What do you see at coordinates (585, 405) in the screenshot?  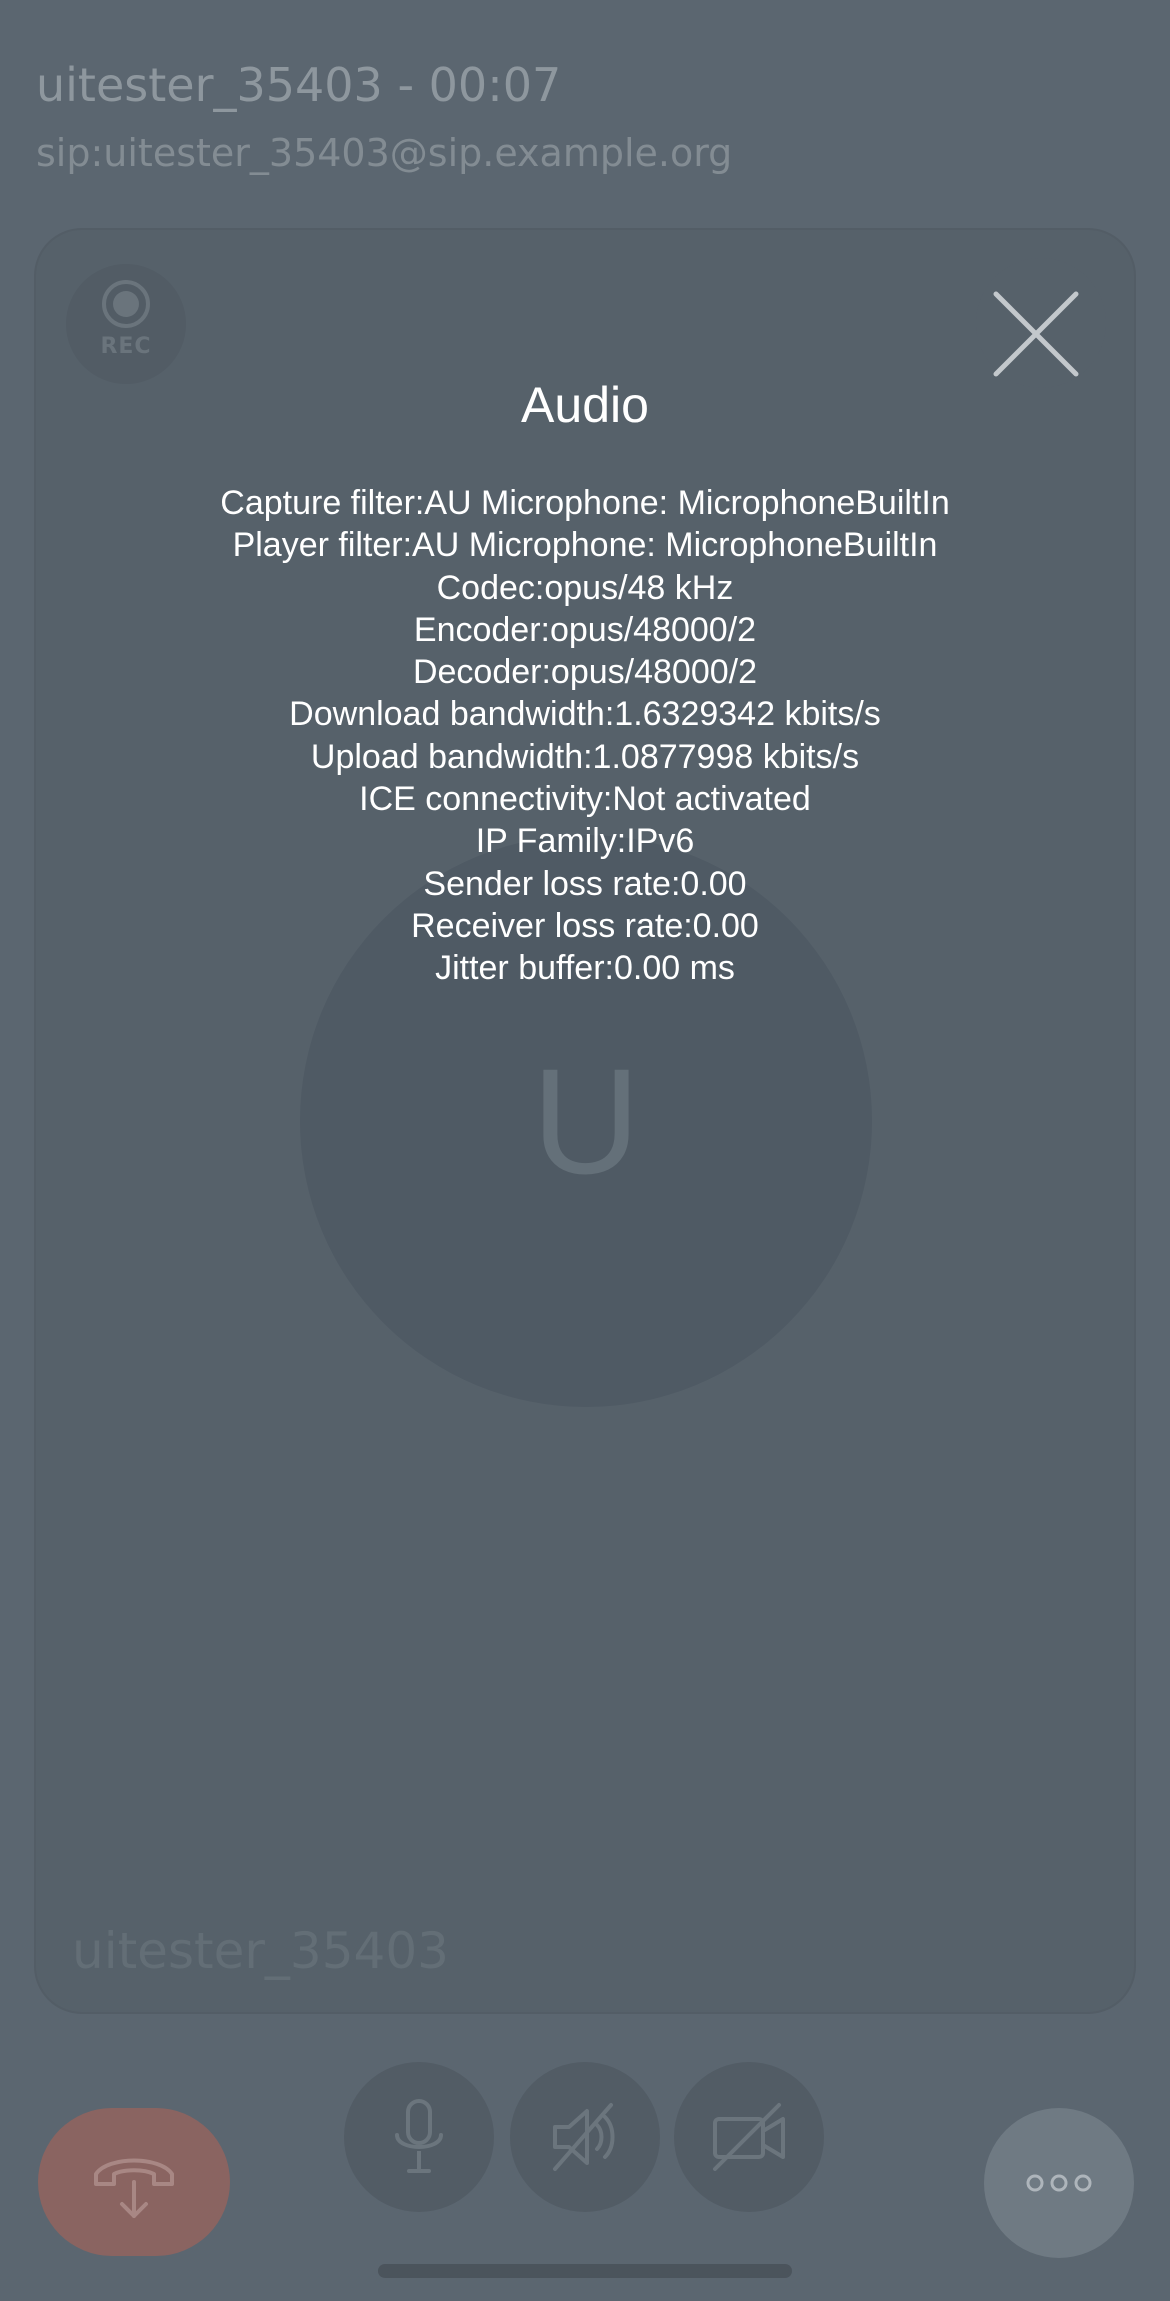 I see `stats-title: Audio` at bounding box center [585, 405].